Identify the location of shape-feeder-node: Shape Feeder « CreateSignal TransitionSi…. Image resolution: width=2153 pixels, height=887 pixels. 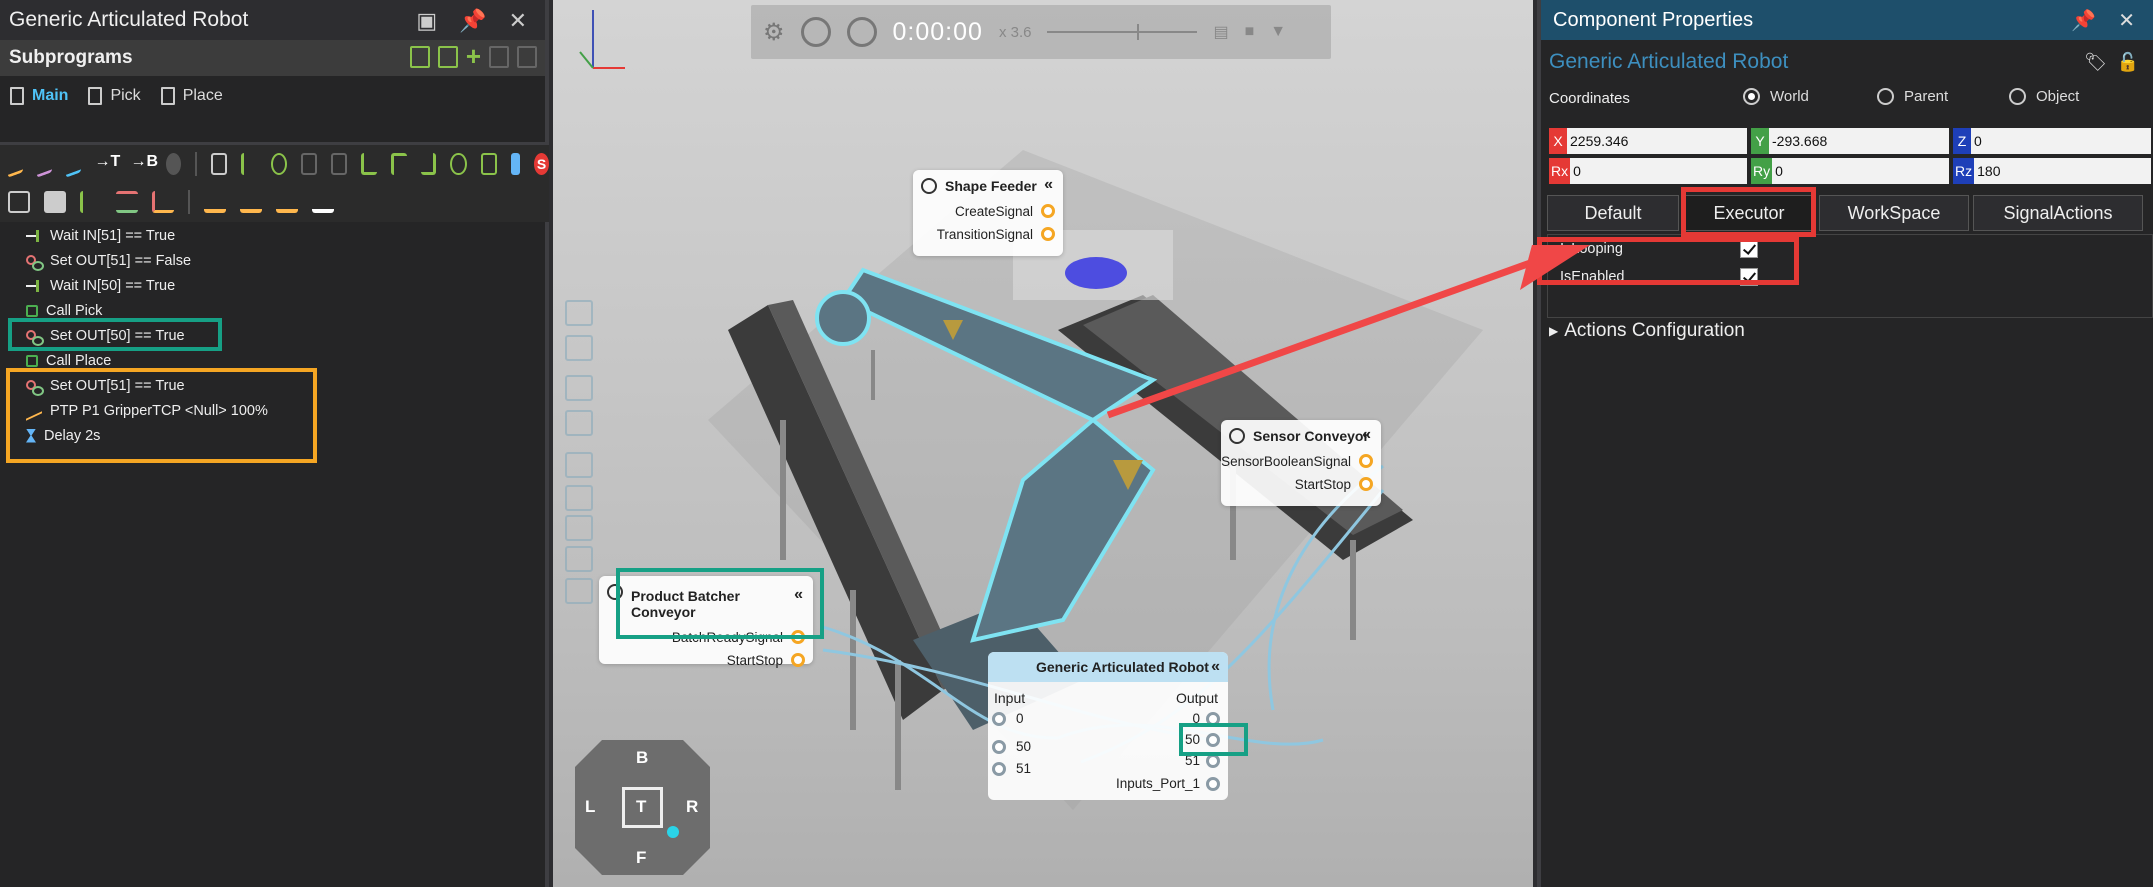
(988, 213).